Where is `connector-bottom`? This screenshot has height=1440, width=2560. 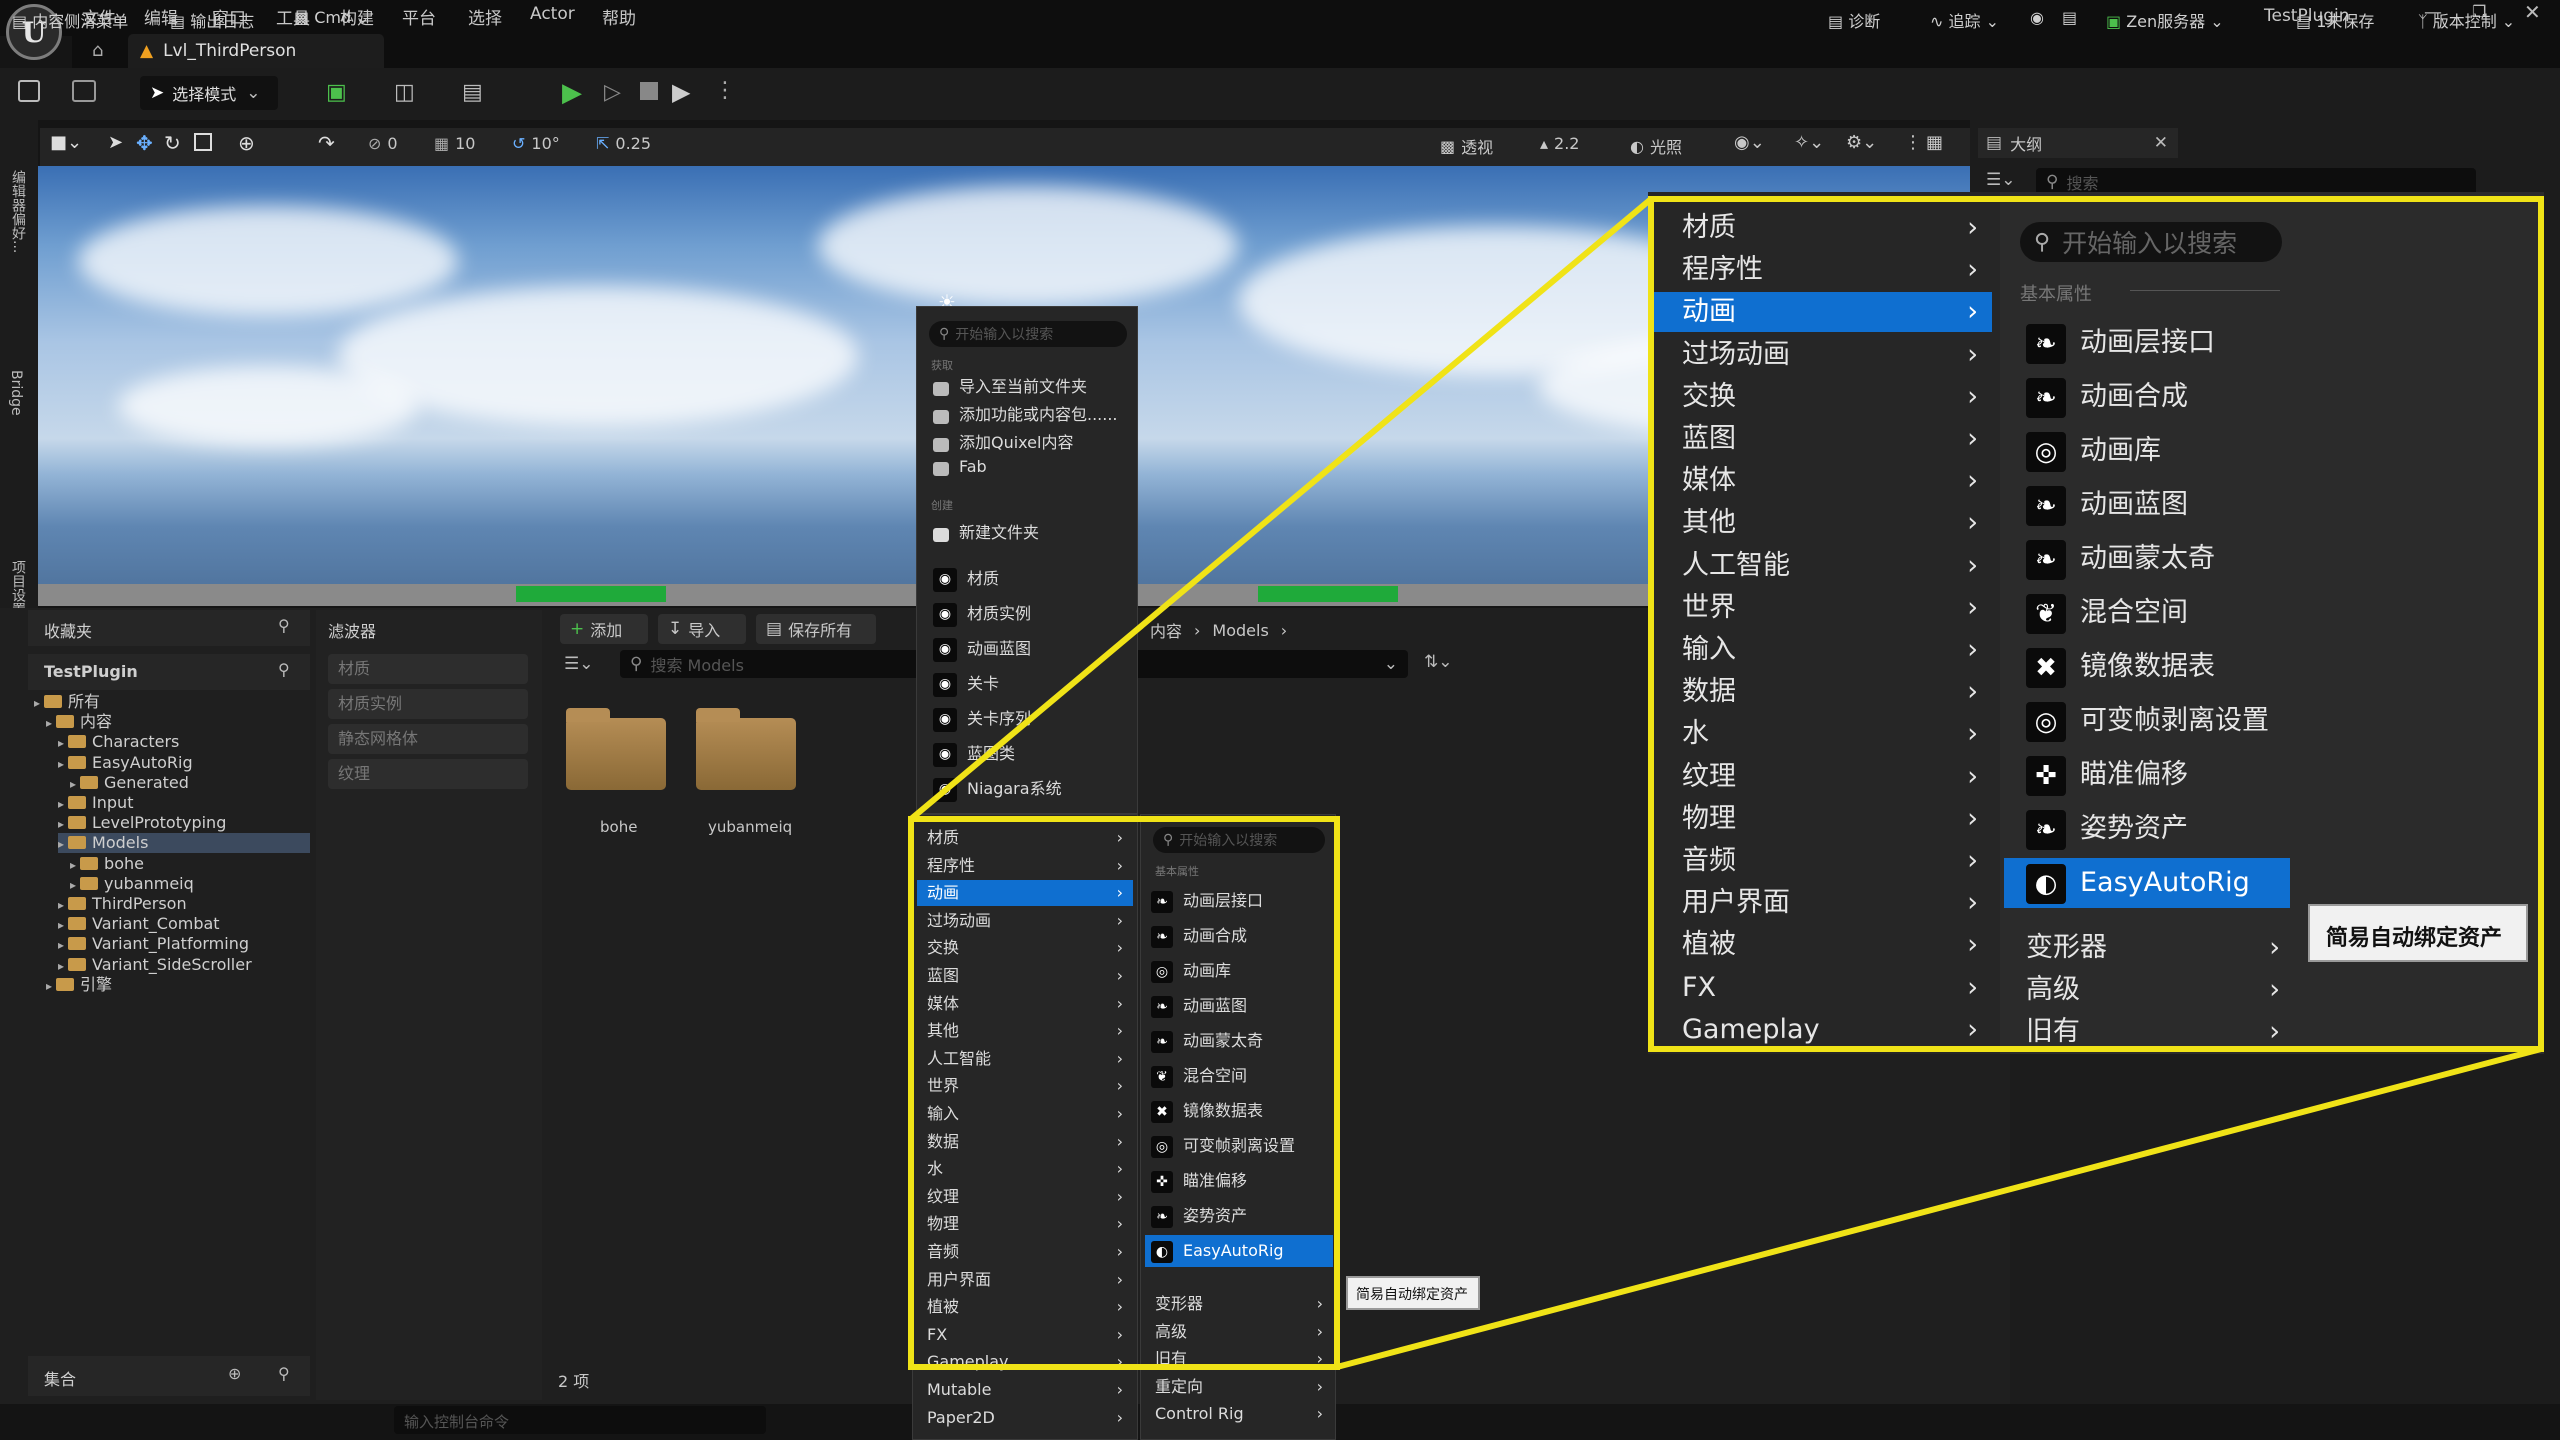
connector-bottom is located at coordinates (1939, 1208).